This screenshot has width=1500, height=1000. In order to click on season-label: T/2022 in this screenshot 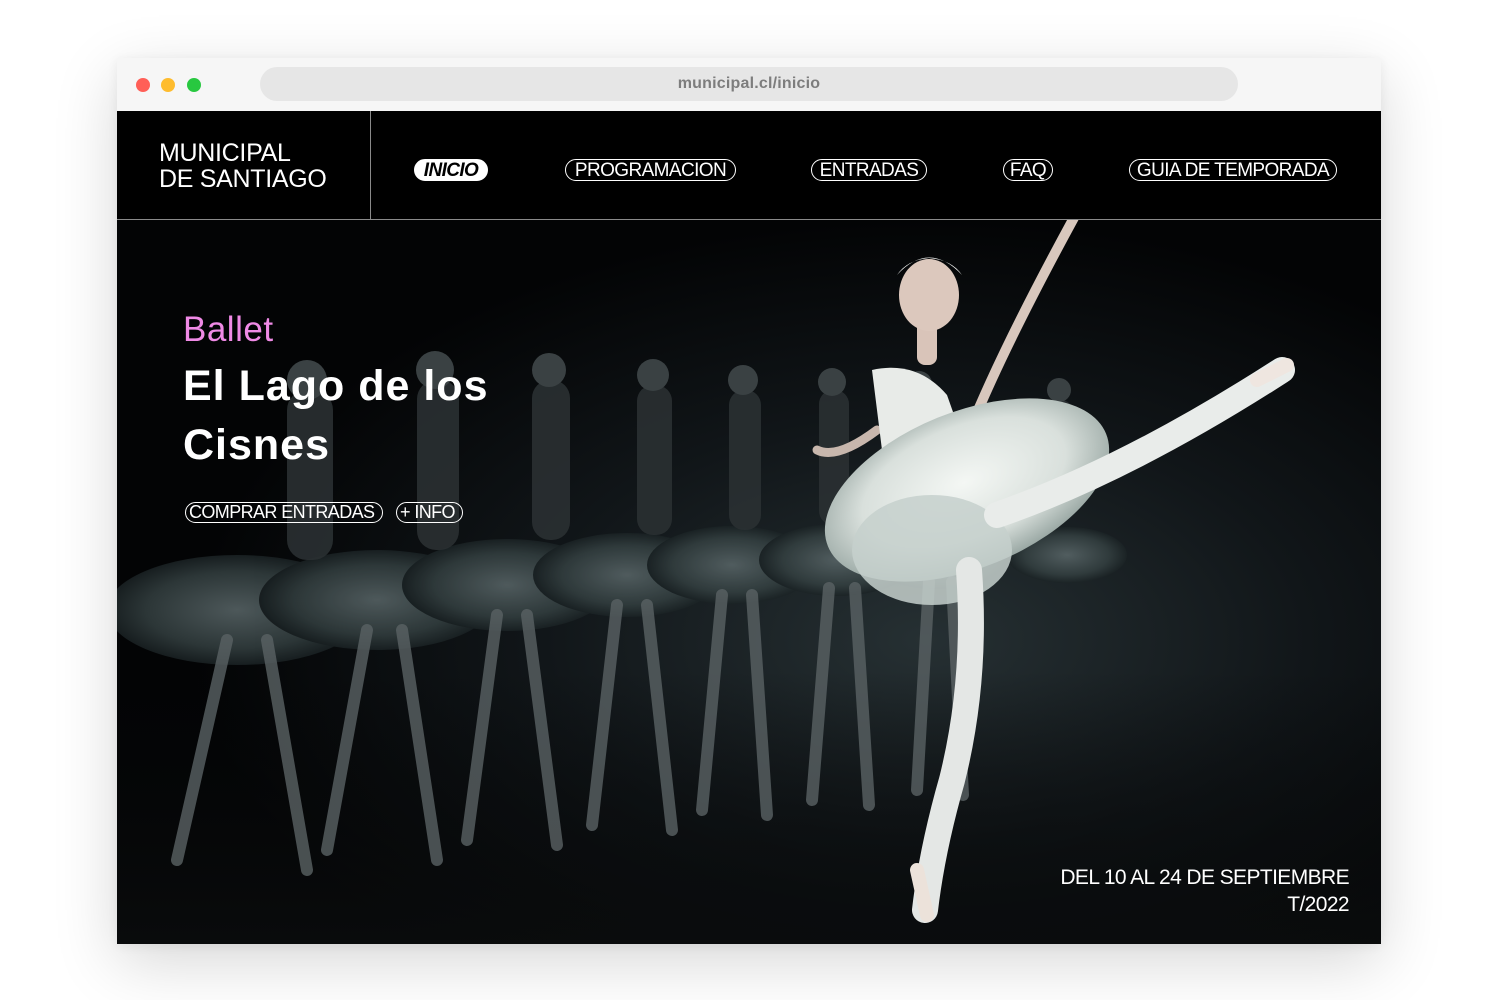, I will do `click(1318, 904)`.